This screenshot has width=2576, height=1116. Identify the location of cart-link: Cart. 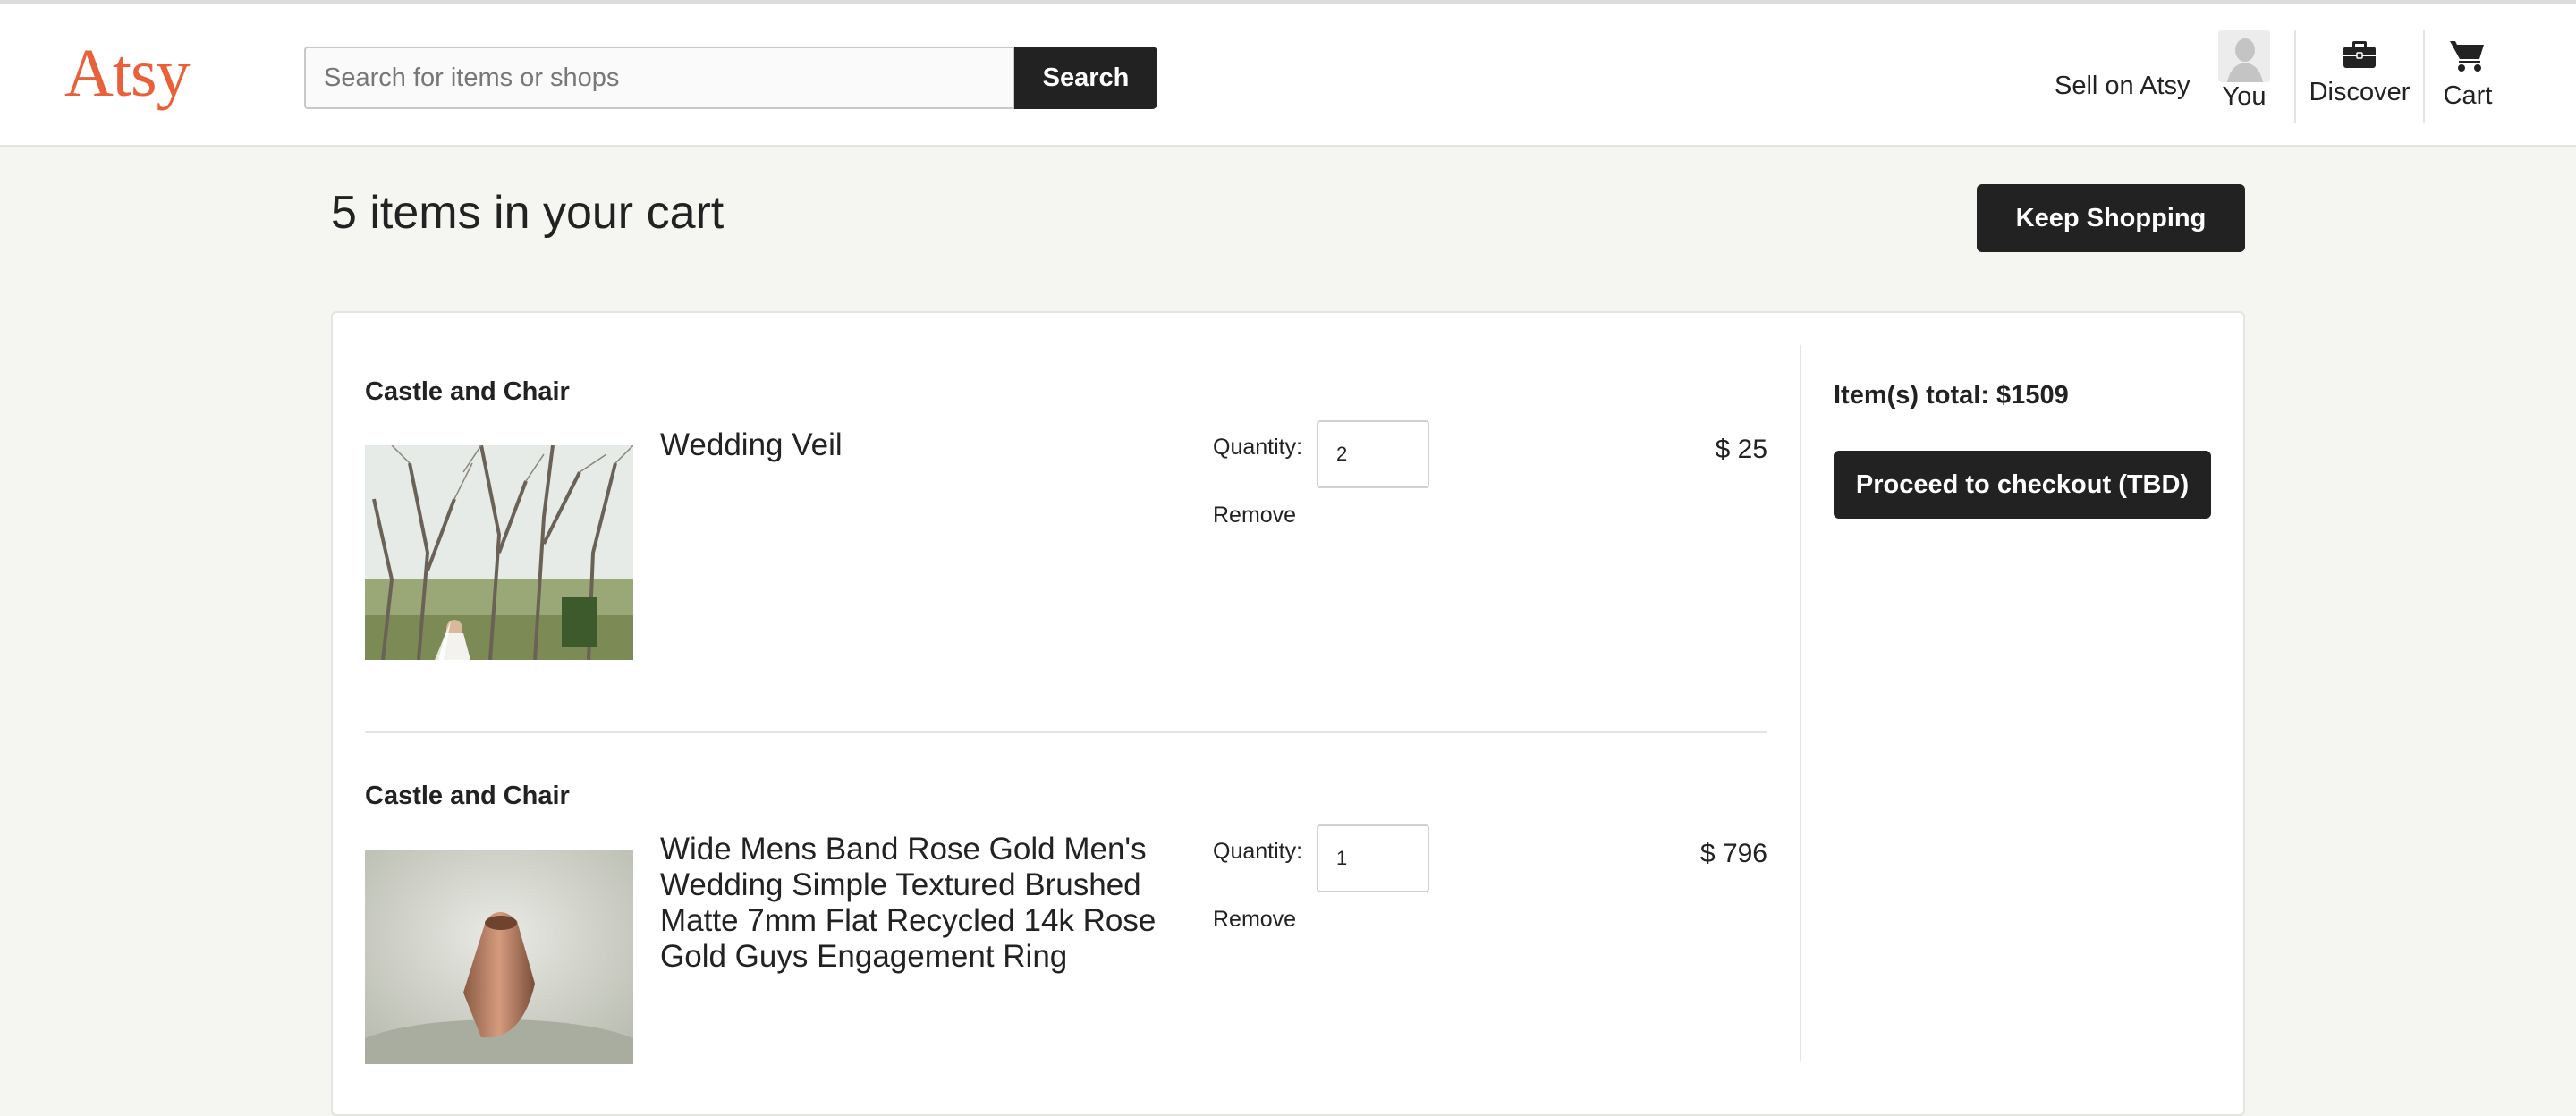
(2468, 74).